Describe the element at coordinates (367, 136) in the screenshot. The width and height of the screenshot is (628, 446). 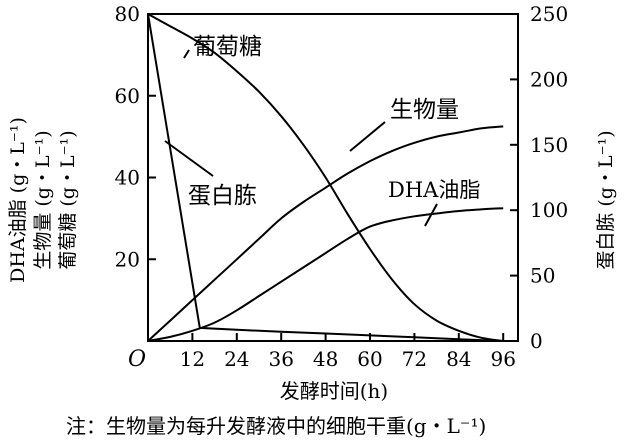
I see `biomass-leader` at that location.